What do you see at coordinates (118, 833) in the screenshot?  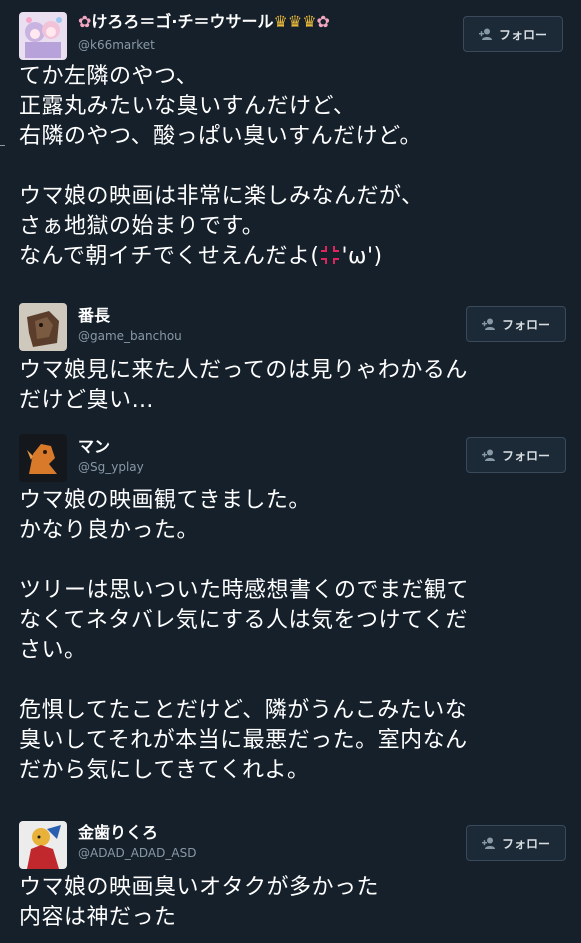 I see `display-name: 金歯りくろ` at bounding box center [118, 833].